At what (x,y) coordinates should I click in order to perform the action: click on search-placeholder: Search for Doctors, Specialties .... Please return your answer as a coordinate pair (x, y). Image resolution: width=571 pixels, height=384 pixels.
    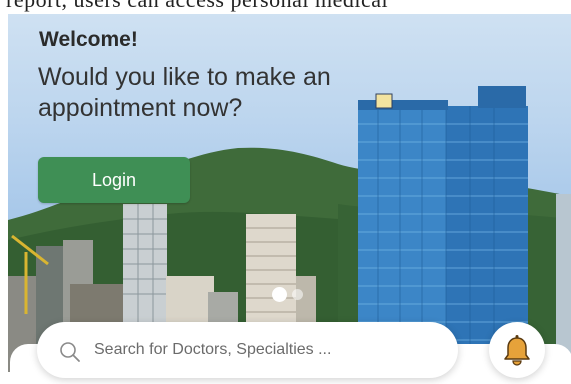
    Looking at the image, I should click on (213, 349).